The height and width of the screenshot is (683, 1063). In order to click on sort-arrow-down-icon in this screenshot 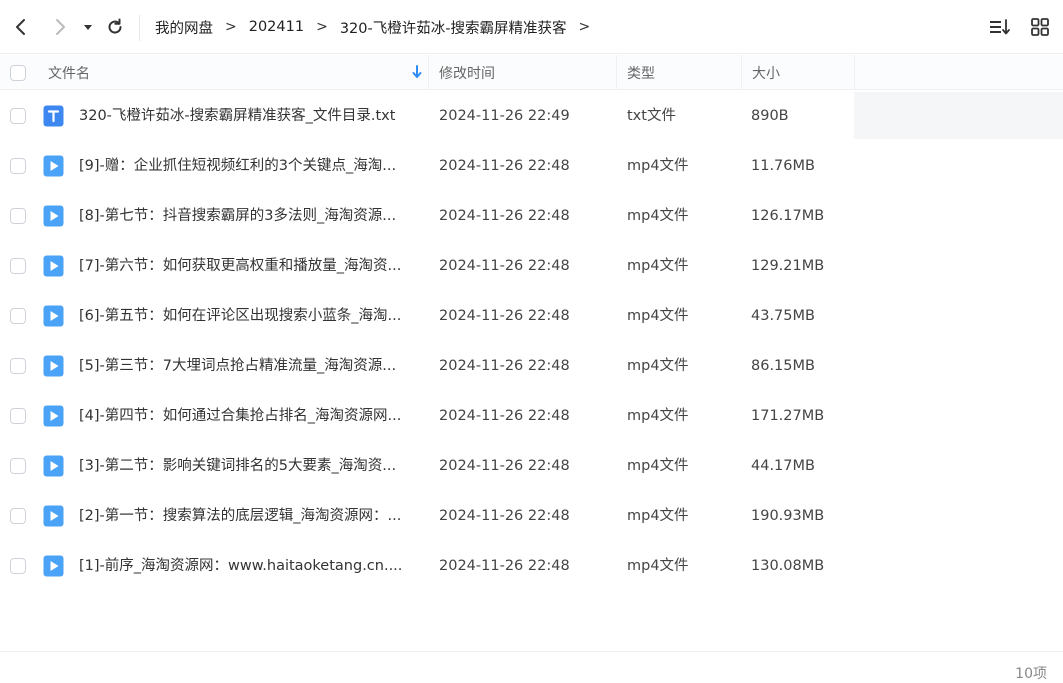, I will do `click(417, 71)`.